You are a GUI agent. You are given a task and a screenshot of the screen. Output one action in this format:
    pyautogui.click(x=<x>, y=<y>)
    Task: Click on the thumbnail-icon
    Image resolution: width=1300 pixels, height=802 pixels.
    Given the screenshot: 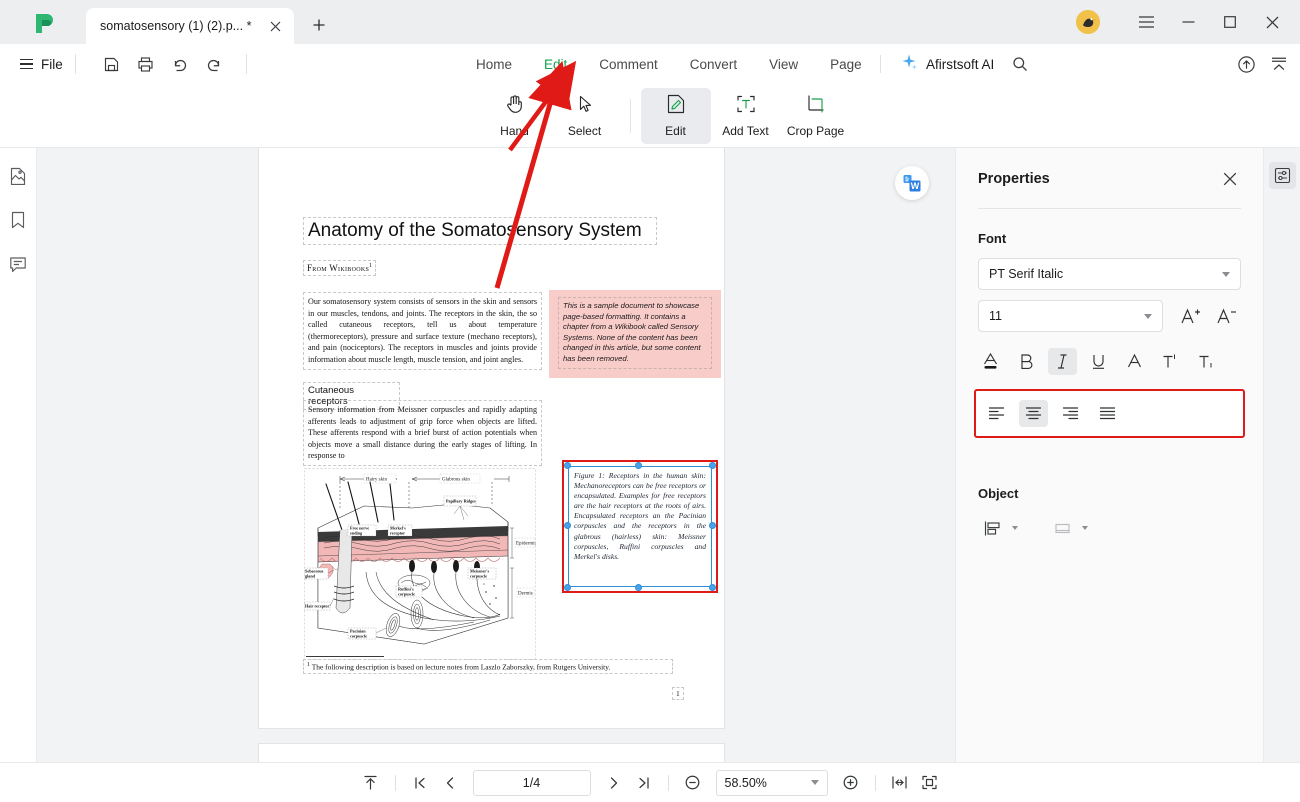 What is the action you would take?
    pyautogui.click(x=18, y=176)
    